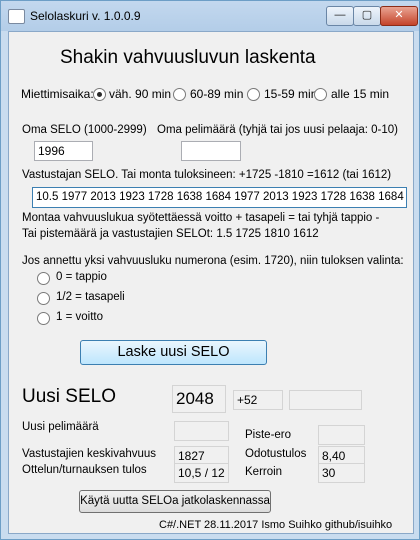 Image resolution: width=420 pixels, height=540 pixels. I want to click on result-draw-label: 1/2 = tasapeli, so click(90, 297).